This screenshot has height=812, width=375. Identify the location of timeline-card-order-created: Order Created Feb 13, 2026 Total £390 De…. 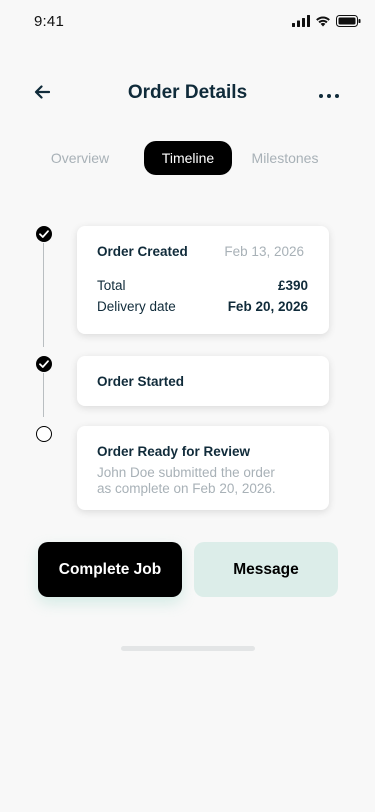
(203, 280).